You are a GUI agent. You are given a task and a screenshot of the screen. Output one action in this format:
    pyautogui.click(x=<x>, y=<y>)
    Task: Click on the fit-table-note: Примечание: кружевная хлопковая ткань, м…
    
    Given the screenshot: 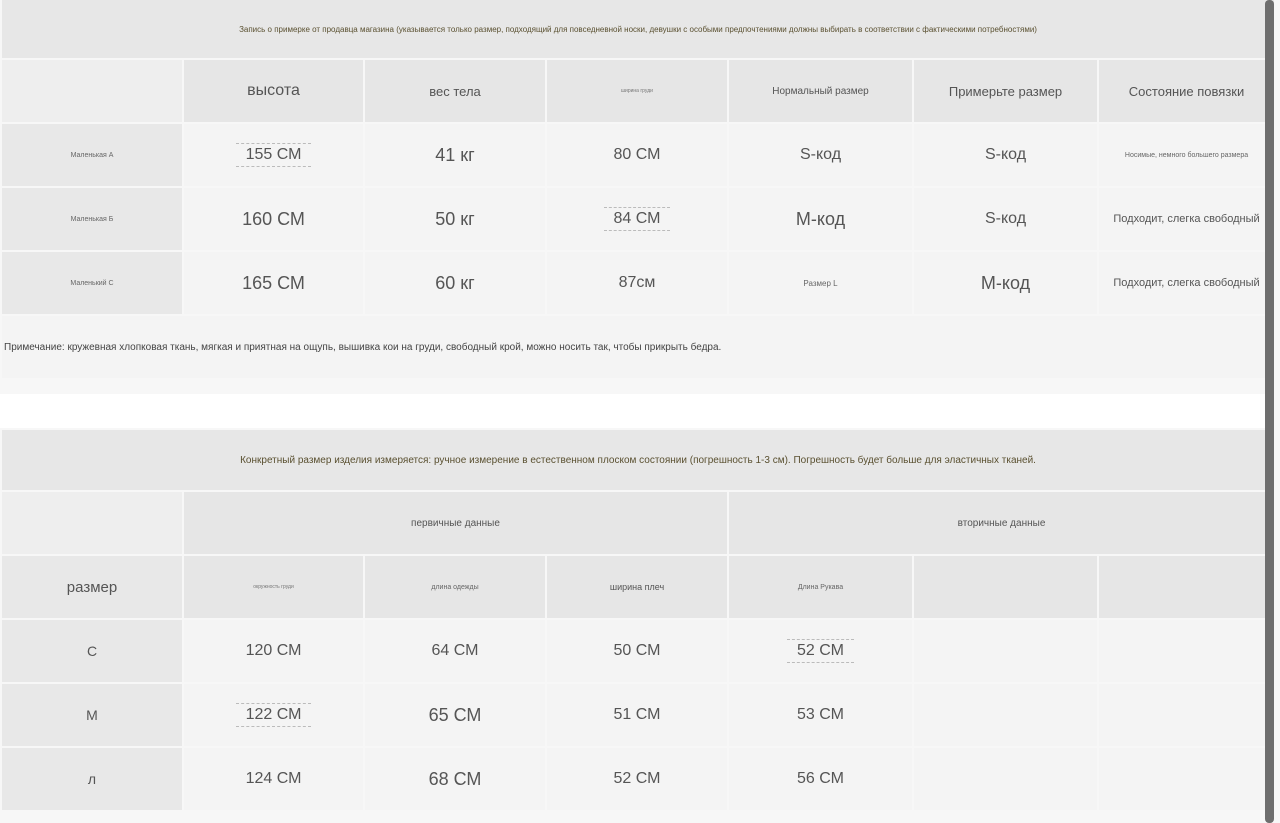 What is the action you would take?
    pyautogui.click(x=638, y=347)
    